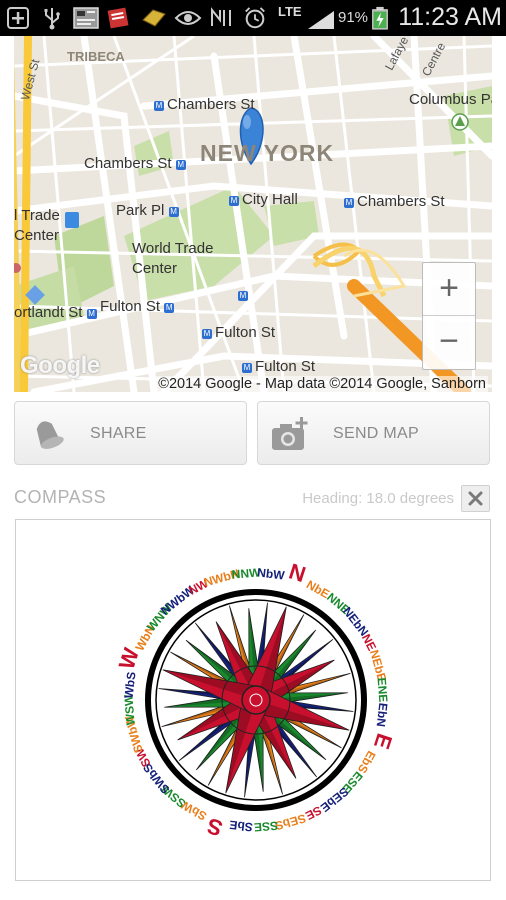  I want to click on close-compass-button, so click(475, 498).